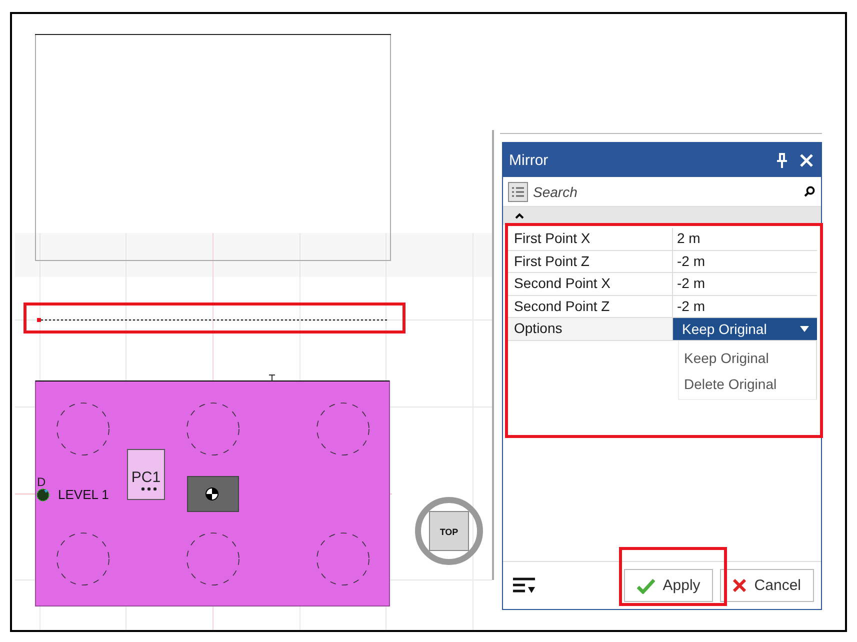 Image resolution: width=857 pixels, height=642 pixels. What do you see at coordinates (809, 191) in the screenshot?
I see `search-icon` at bounding box center [809, 191].